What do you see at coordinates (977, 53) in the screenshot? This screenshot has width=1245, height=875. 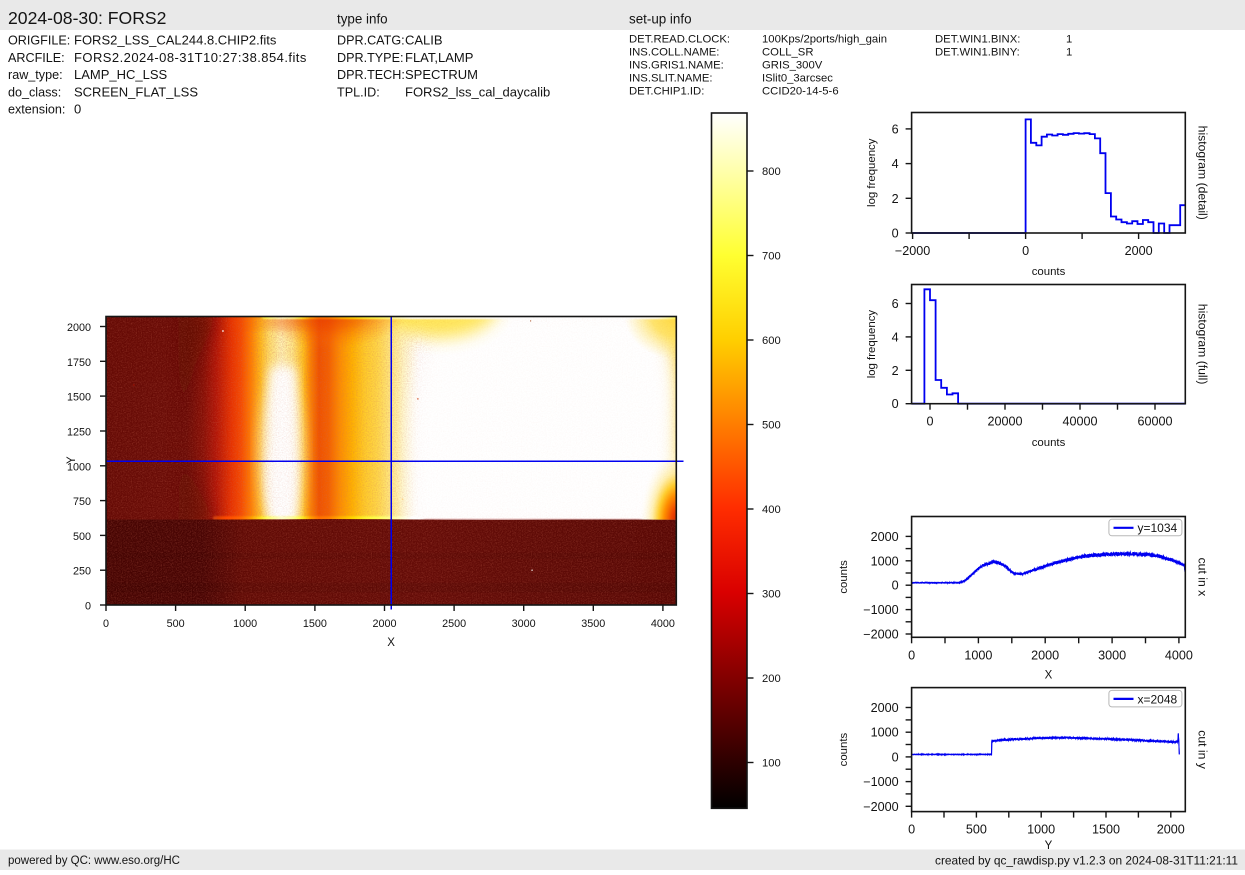 I see `svg-text: DET.WIN1.BINY:` at bounding box center [977, 53].